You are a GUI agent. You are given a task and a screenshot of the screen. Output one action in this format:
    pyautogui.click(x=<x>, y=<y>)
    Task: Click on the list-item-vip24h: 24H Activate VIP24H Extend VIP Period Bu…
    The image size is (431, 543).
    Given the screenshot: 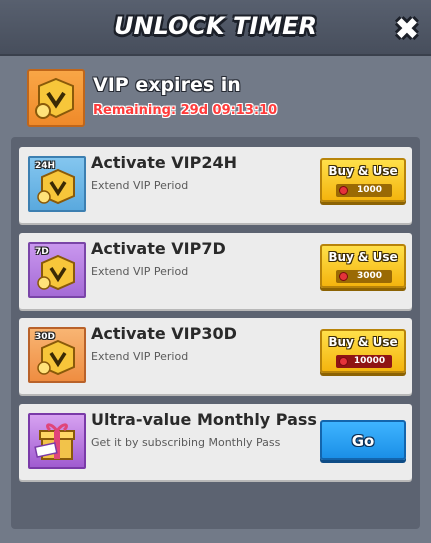 What is the action you would take?
    pyautogui.click(x=215, y=185)
    